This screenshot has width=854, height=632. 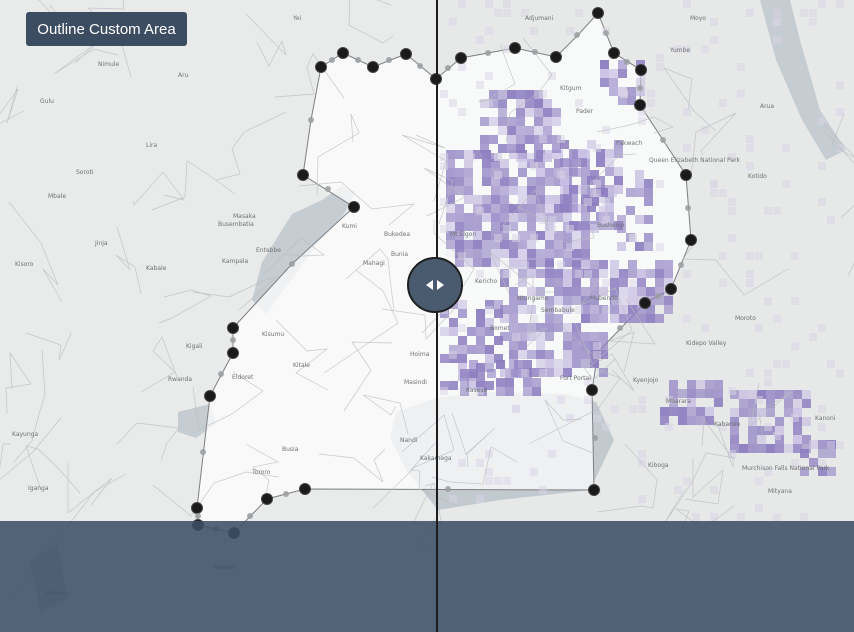 What do you see at coordinates (301, 365) in the screenshot?
I see `place-label: Kitale` at bounding box center [301, 365].